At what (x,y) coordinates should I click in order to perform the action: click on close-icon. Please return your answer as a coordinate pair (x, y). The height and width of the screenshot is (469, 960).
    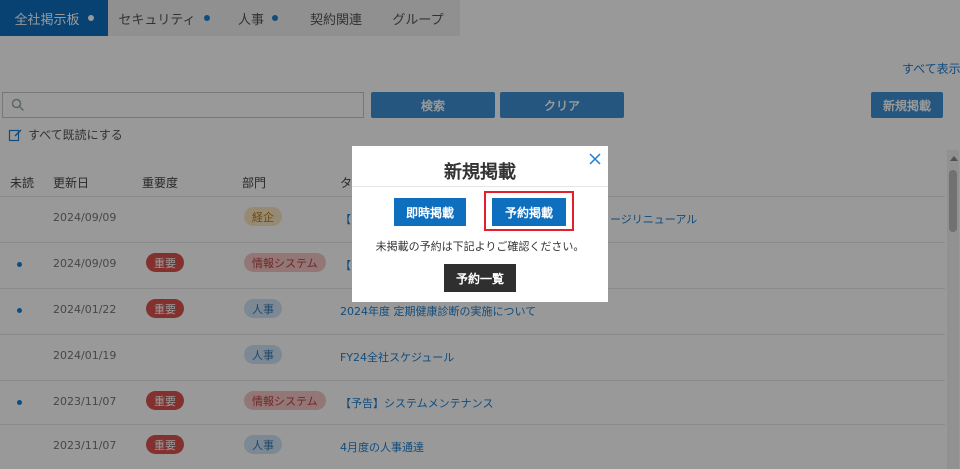
    Looking at the image, I should click on (595, 159).